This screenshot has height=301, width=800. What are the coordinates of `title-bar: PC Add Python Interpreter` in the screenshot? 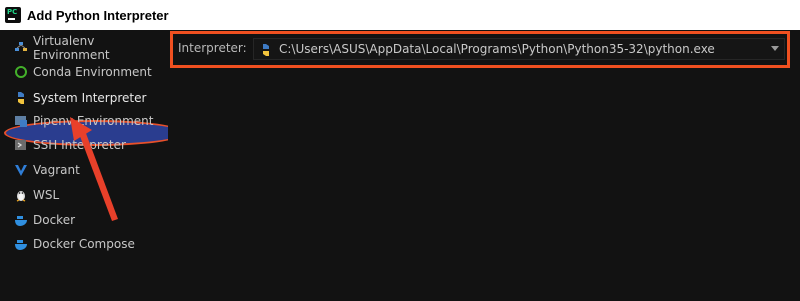 It's located at (400, 15).